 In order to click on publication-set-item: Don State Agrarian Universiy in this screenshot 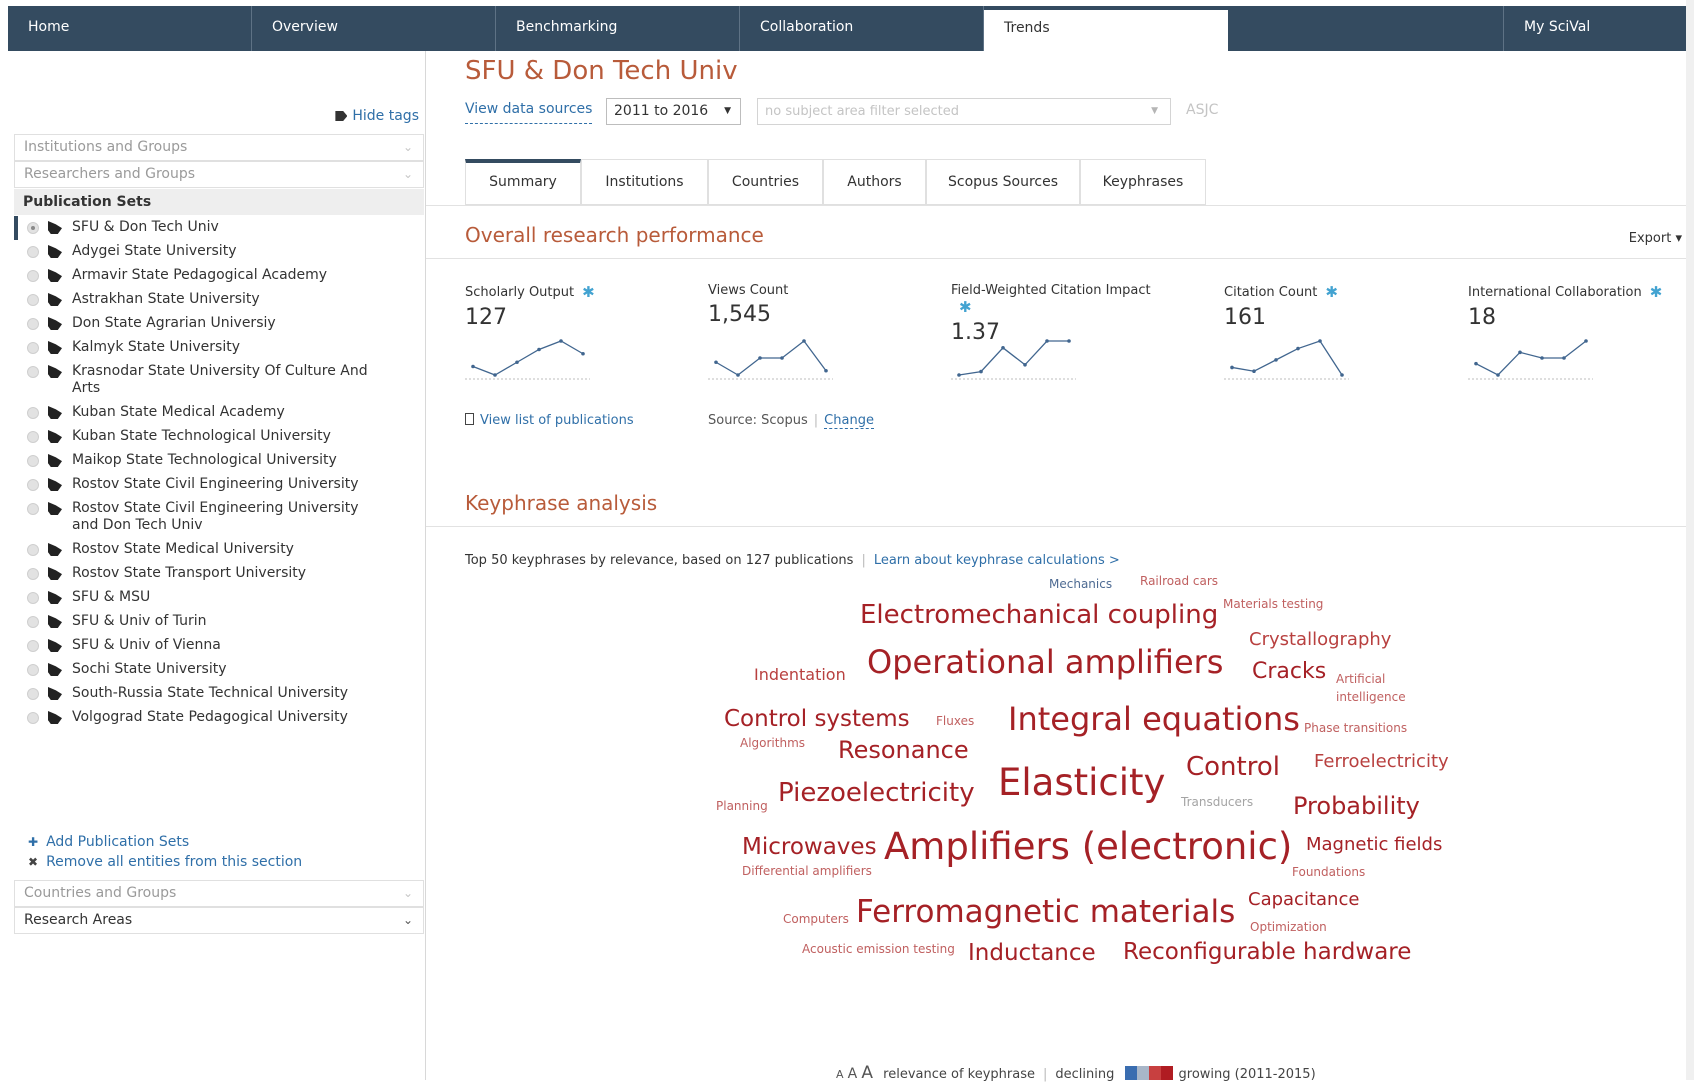, I will do `click(219, 324)`.